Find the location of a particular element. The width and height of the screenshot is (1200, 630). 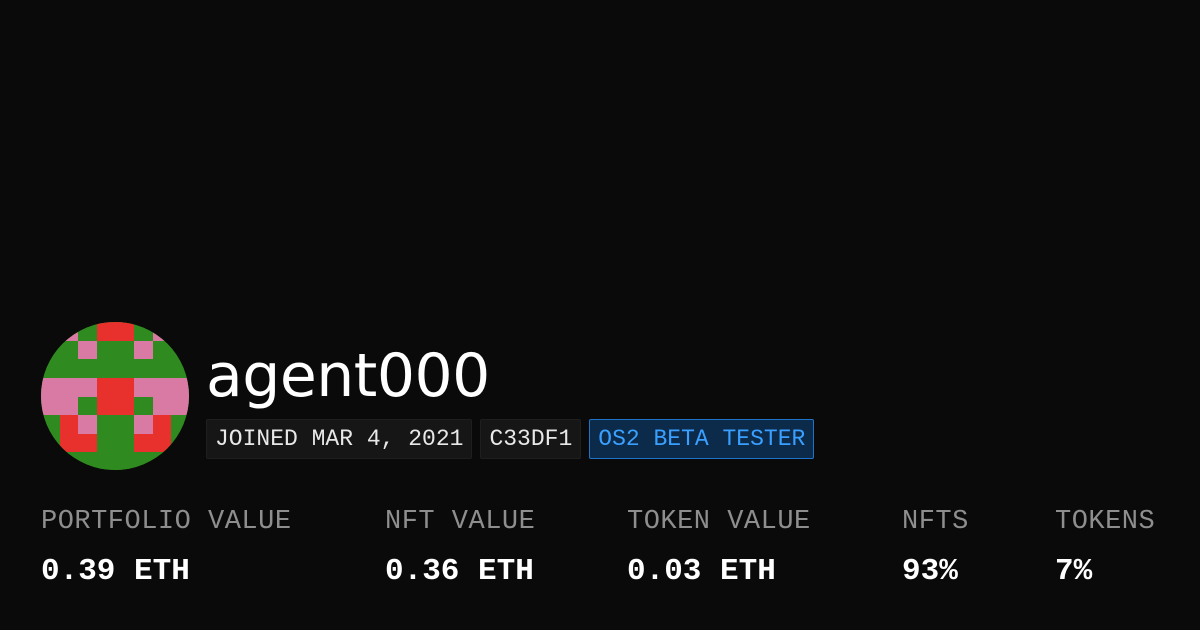

beta-tester-badge: OS2 BETA TESTER is located at coordinates (702, 439).